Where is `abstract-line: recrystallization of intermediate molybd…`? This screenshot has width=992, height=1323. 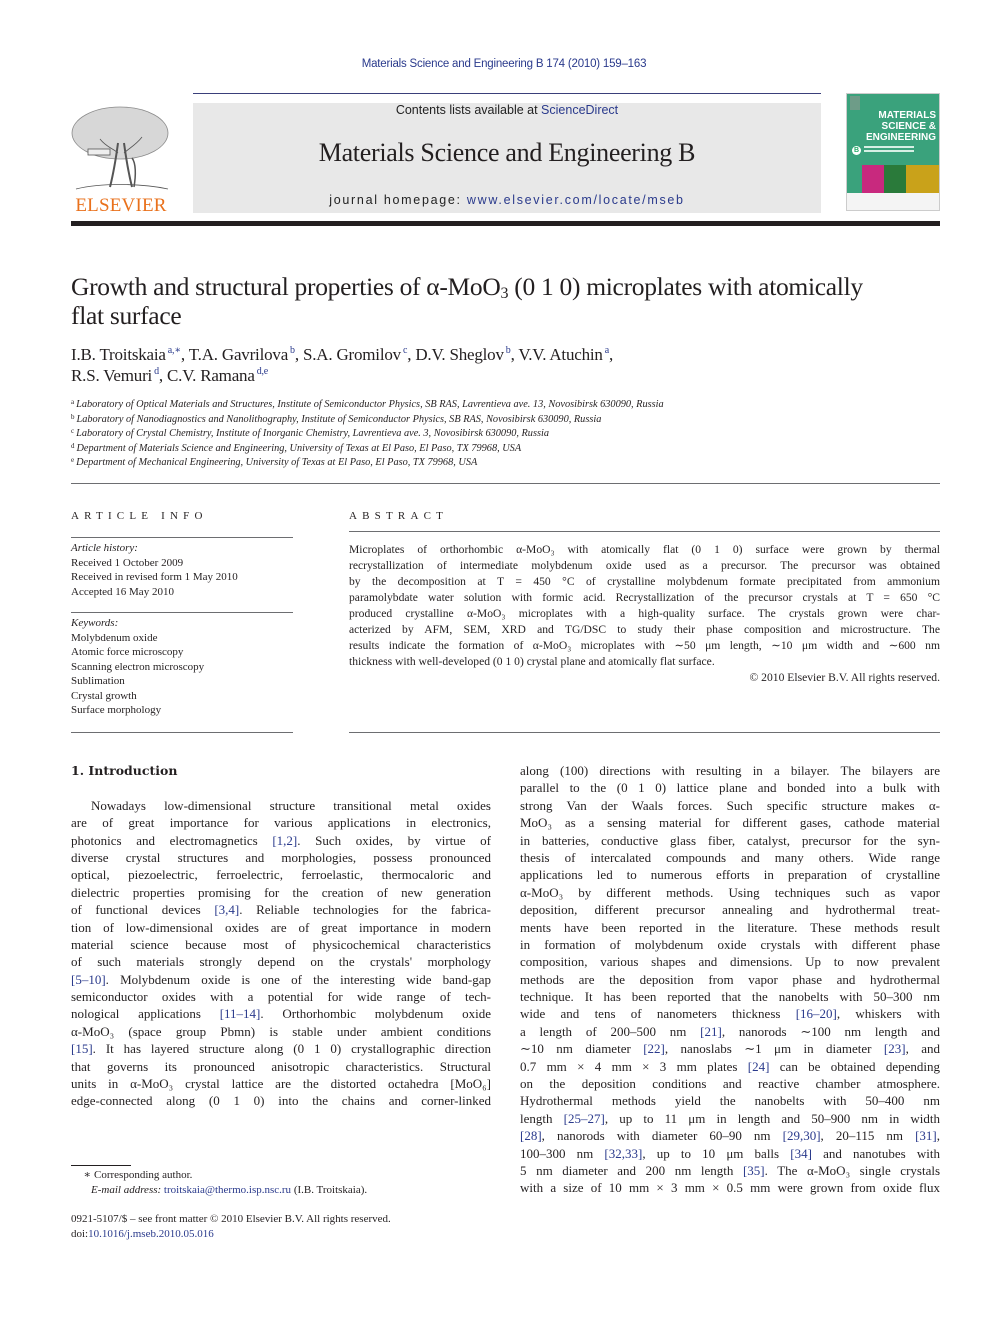 abstract-line: recrystallization of intermediate molybd… is located at coordinates (644, 565).